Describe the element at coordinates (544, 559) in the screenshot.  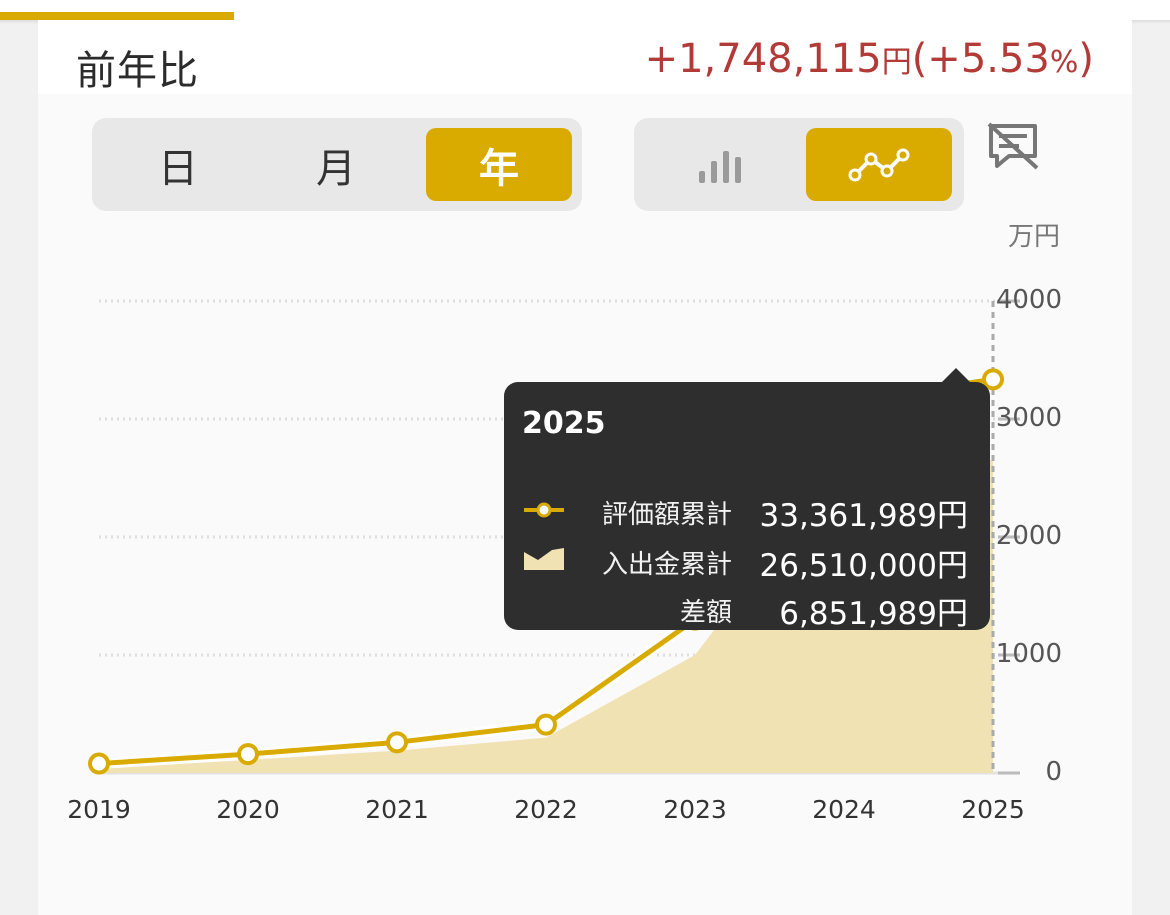
I see `area-marker-icon` at that location.